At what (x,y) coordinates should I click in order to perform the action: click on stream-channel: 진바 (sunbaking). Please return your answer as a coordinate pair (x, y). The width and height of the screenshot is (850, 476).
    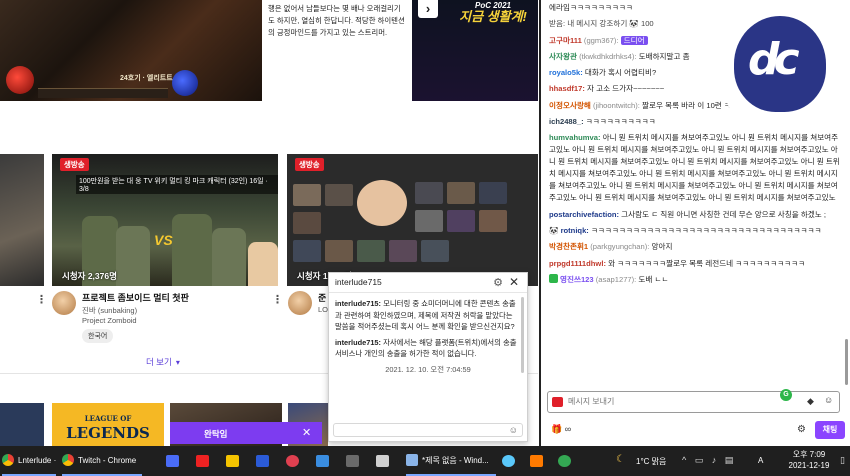
    Looking at the image, I should click on (109, 310).